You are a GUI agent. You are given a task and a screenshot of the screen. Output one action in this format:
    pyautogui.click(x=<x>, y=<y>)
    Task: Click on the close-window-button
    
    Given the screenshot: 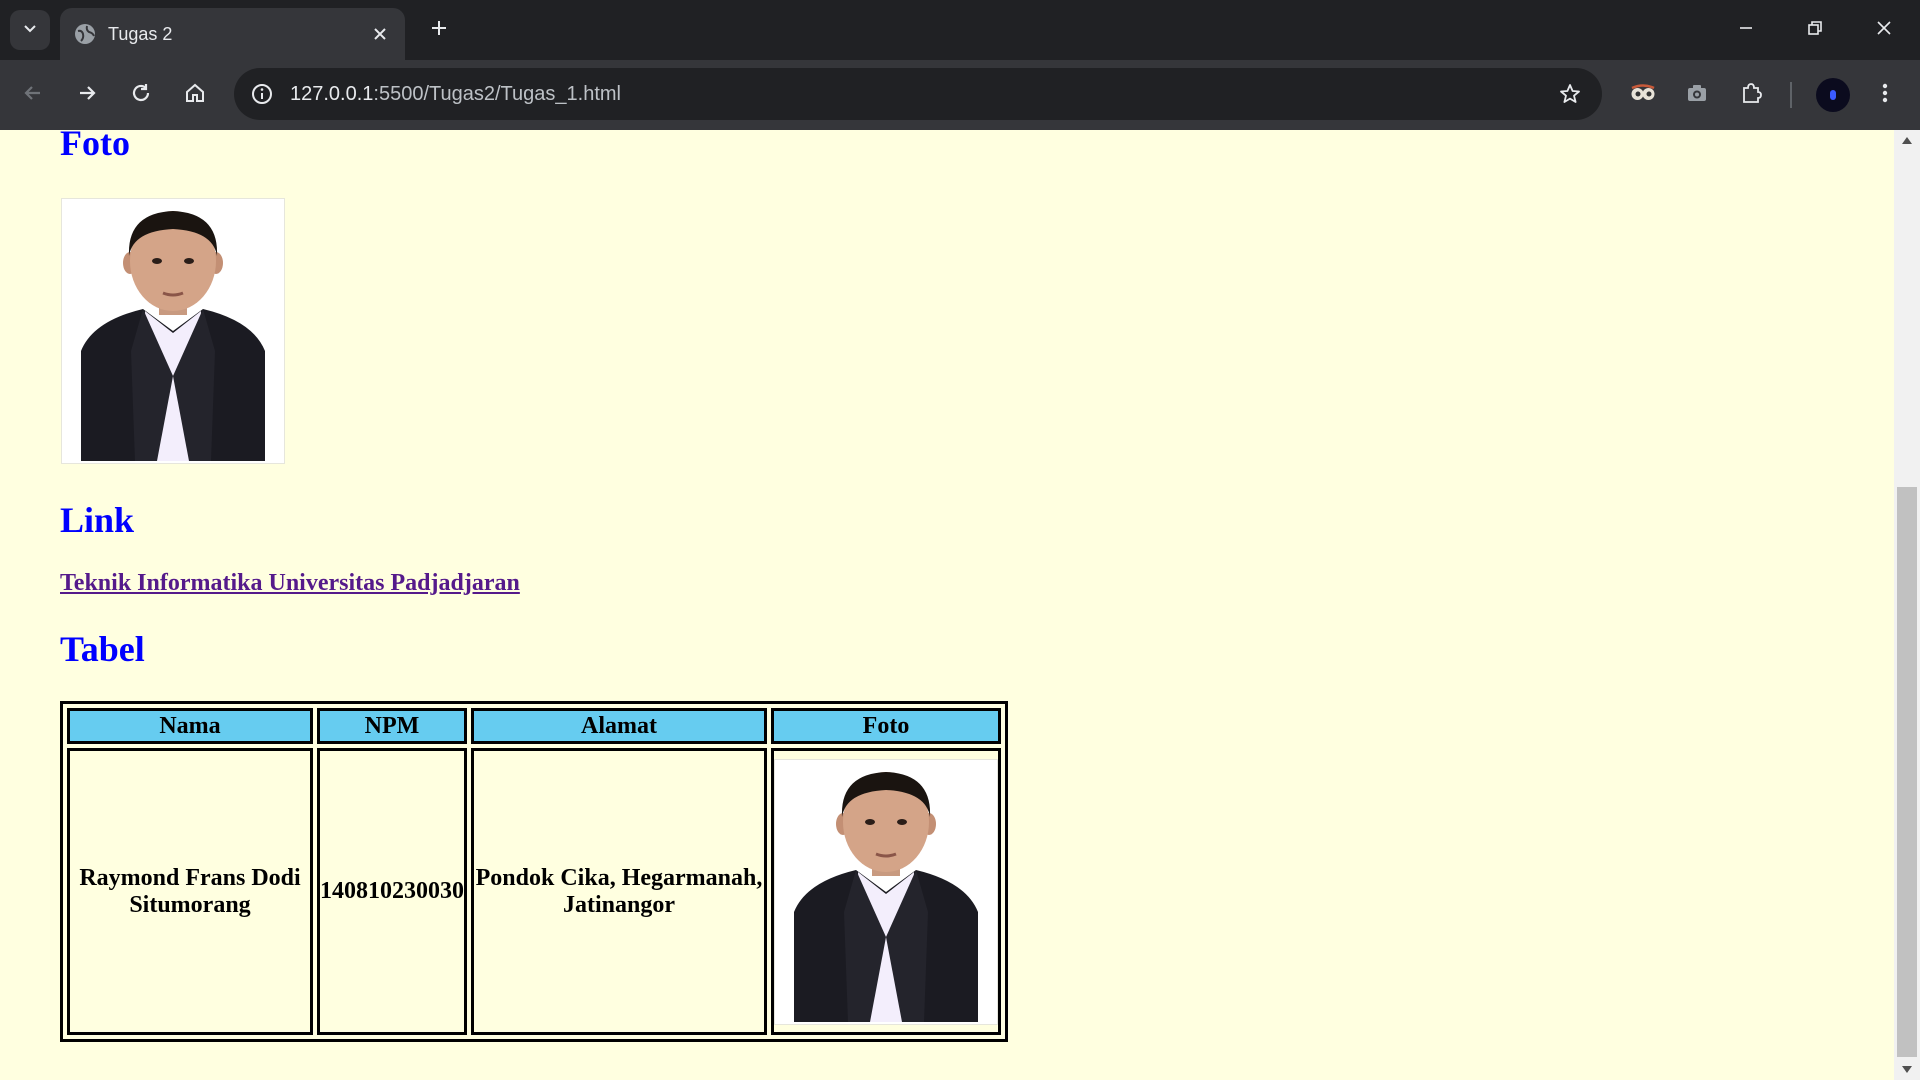 What is the action you would take?
    pyautogui.click(x=1884, y=30)
    